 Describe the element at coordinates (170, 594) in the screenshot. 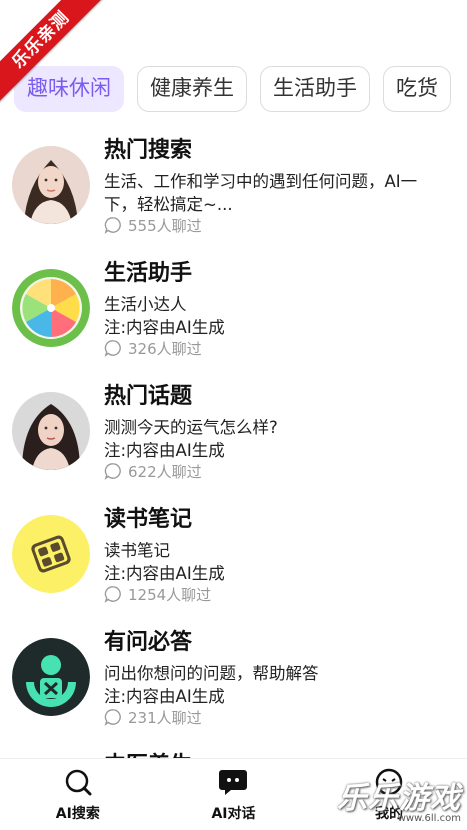

I see `chat-count-text: 1254人聊过` at that location.